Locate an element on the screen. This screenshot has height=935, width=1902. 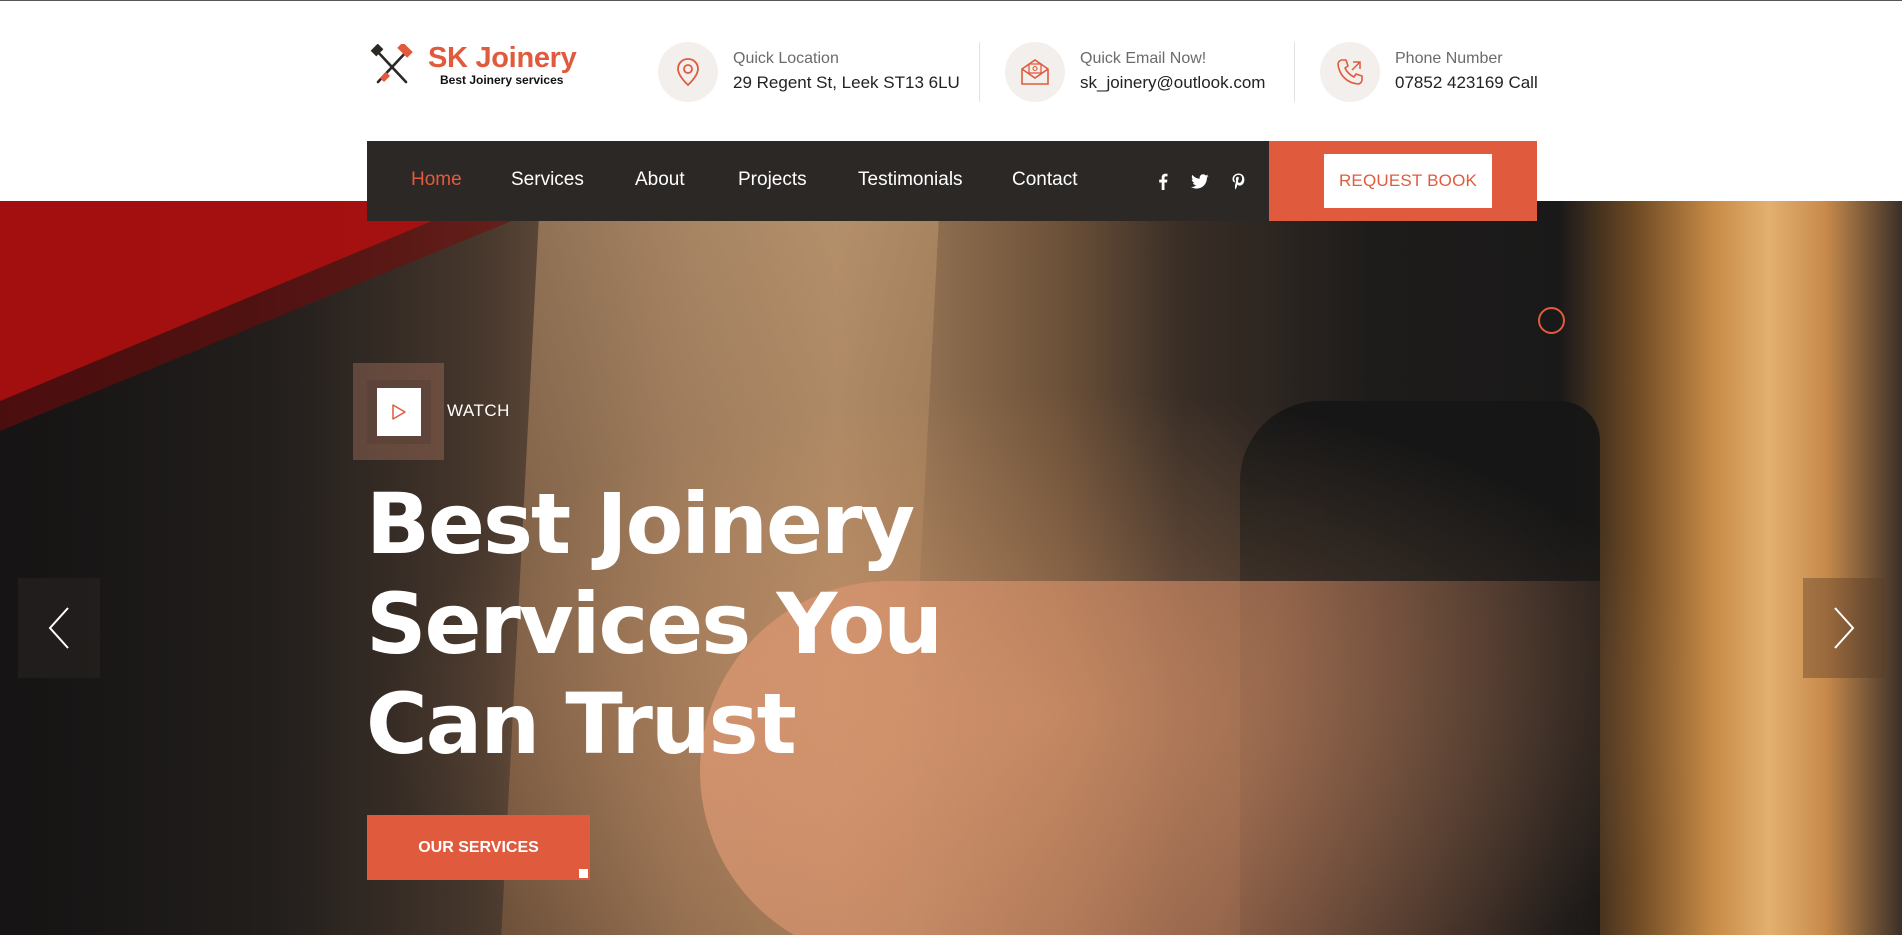
pinterest-icon is located at coordinates (1238, 181).